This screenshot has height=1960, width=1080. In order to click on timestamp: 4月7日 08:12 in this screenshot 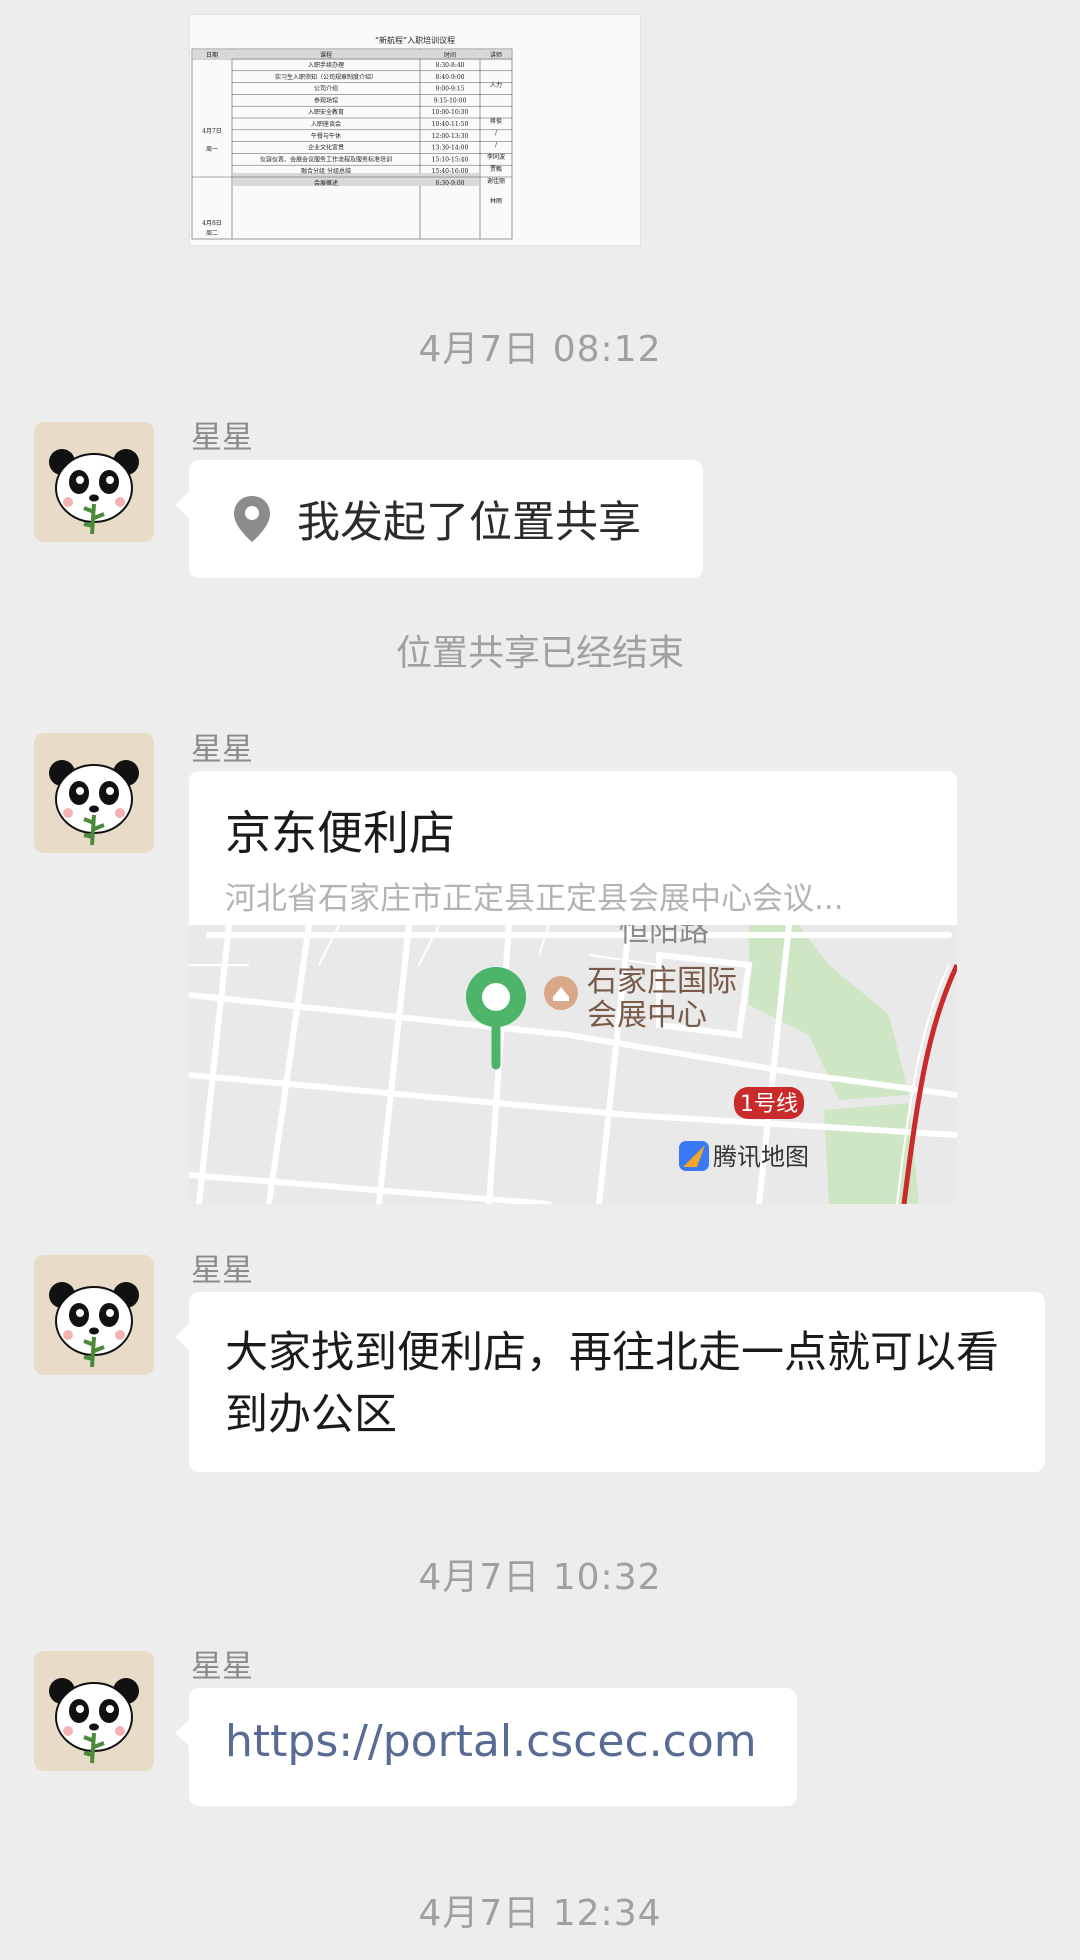, I will do `click(540, 349)`.